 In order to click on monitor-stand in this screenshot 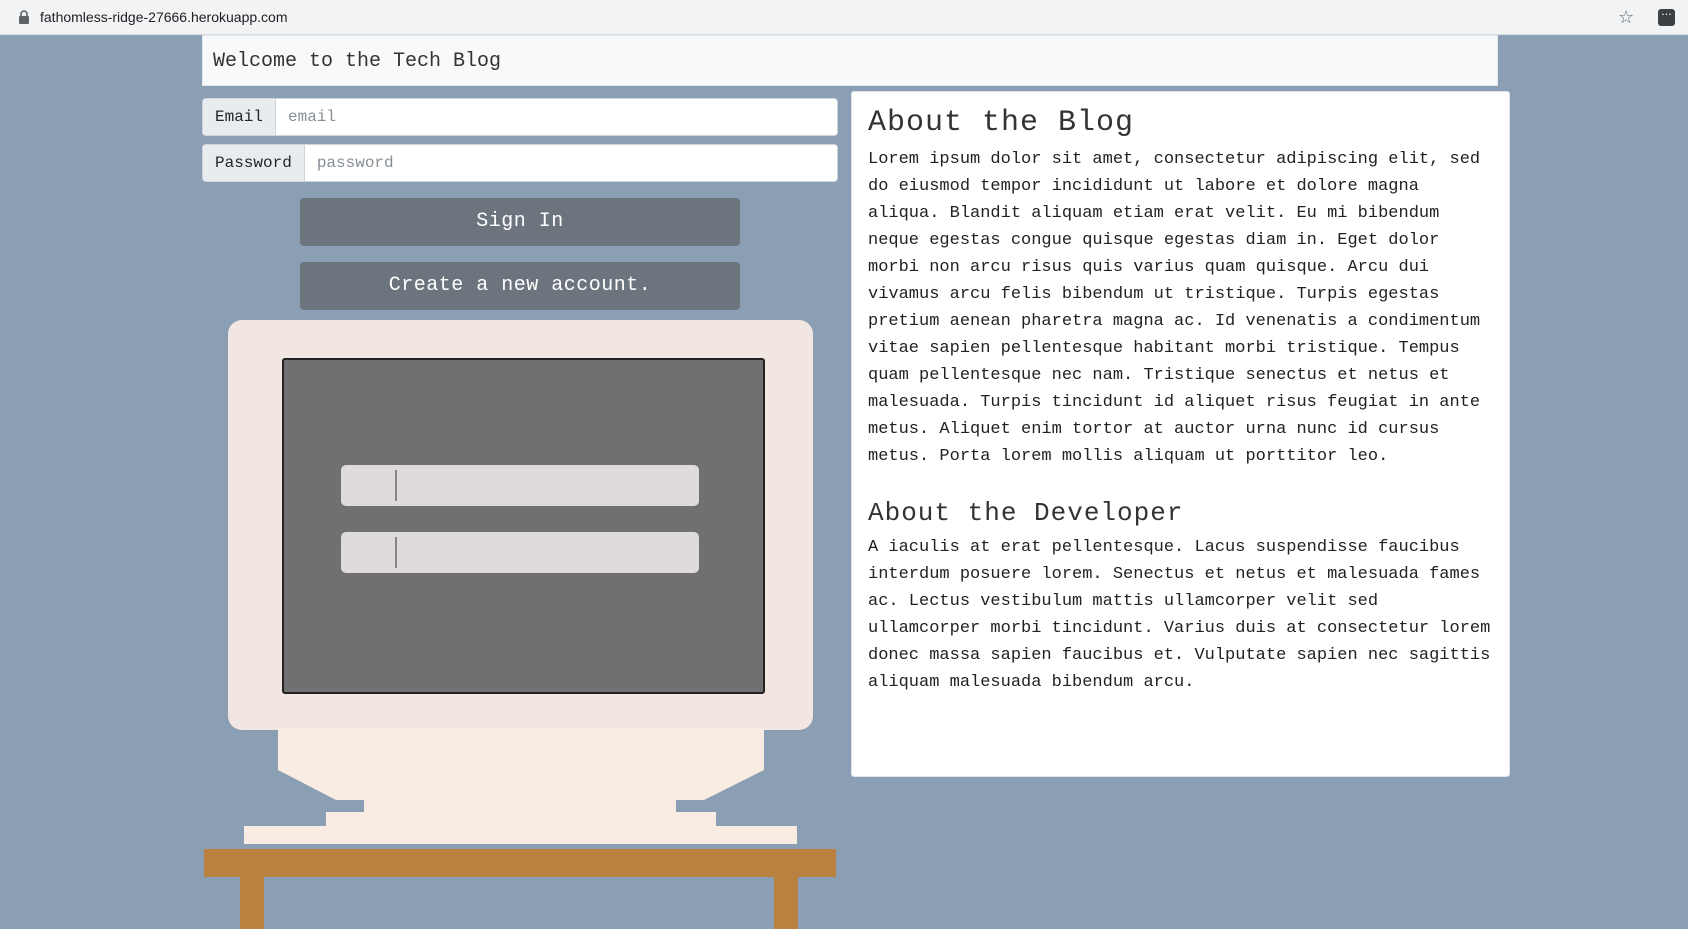, I will do `click(521, 777)`.